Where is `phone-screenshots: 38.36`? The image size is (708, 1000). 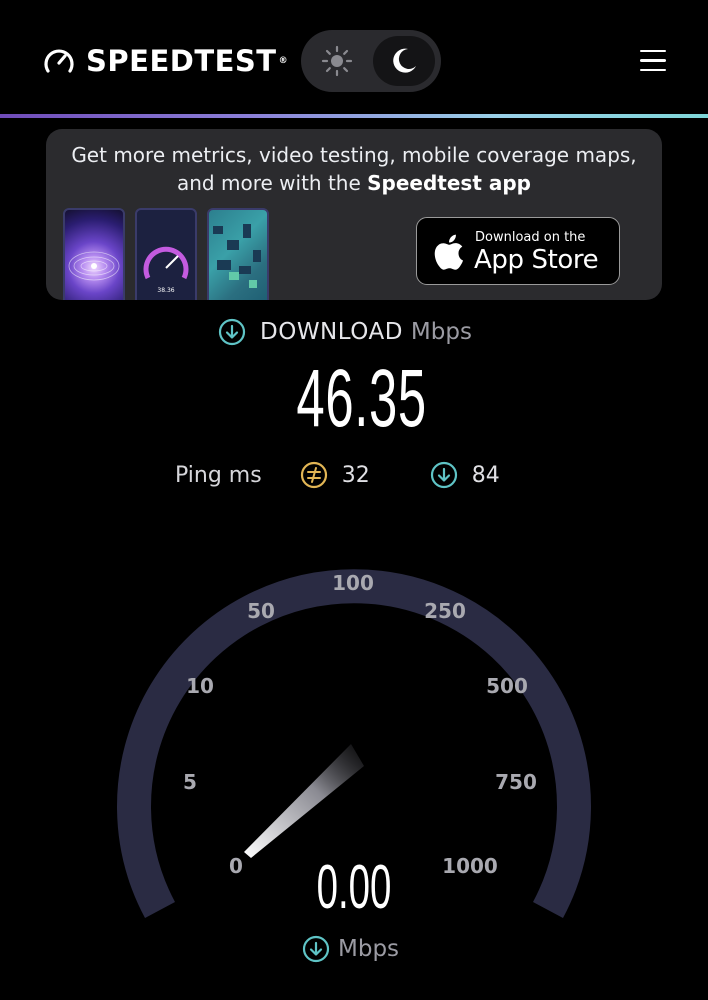
phone-screenshots: 38.36 is located at coordinates (177, 254).